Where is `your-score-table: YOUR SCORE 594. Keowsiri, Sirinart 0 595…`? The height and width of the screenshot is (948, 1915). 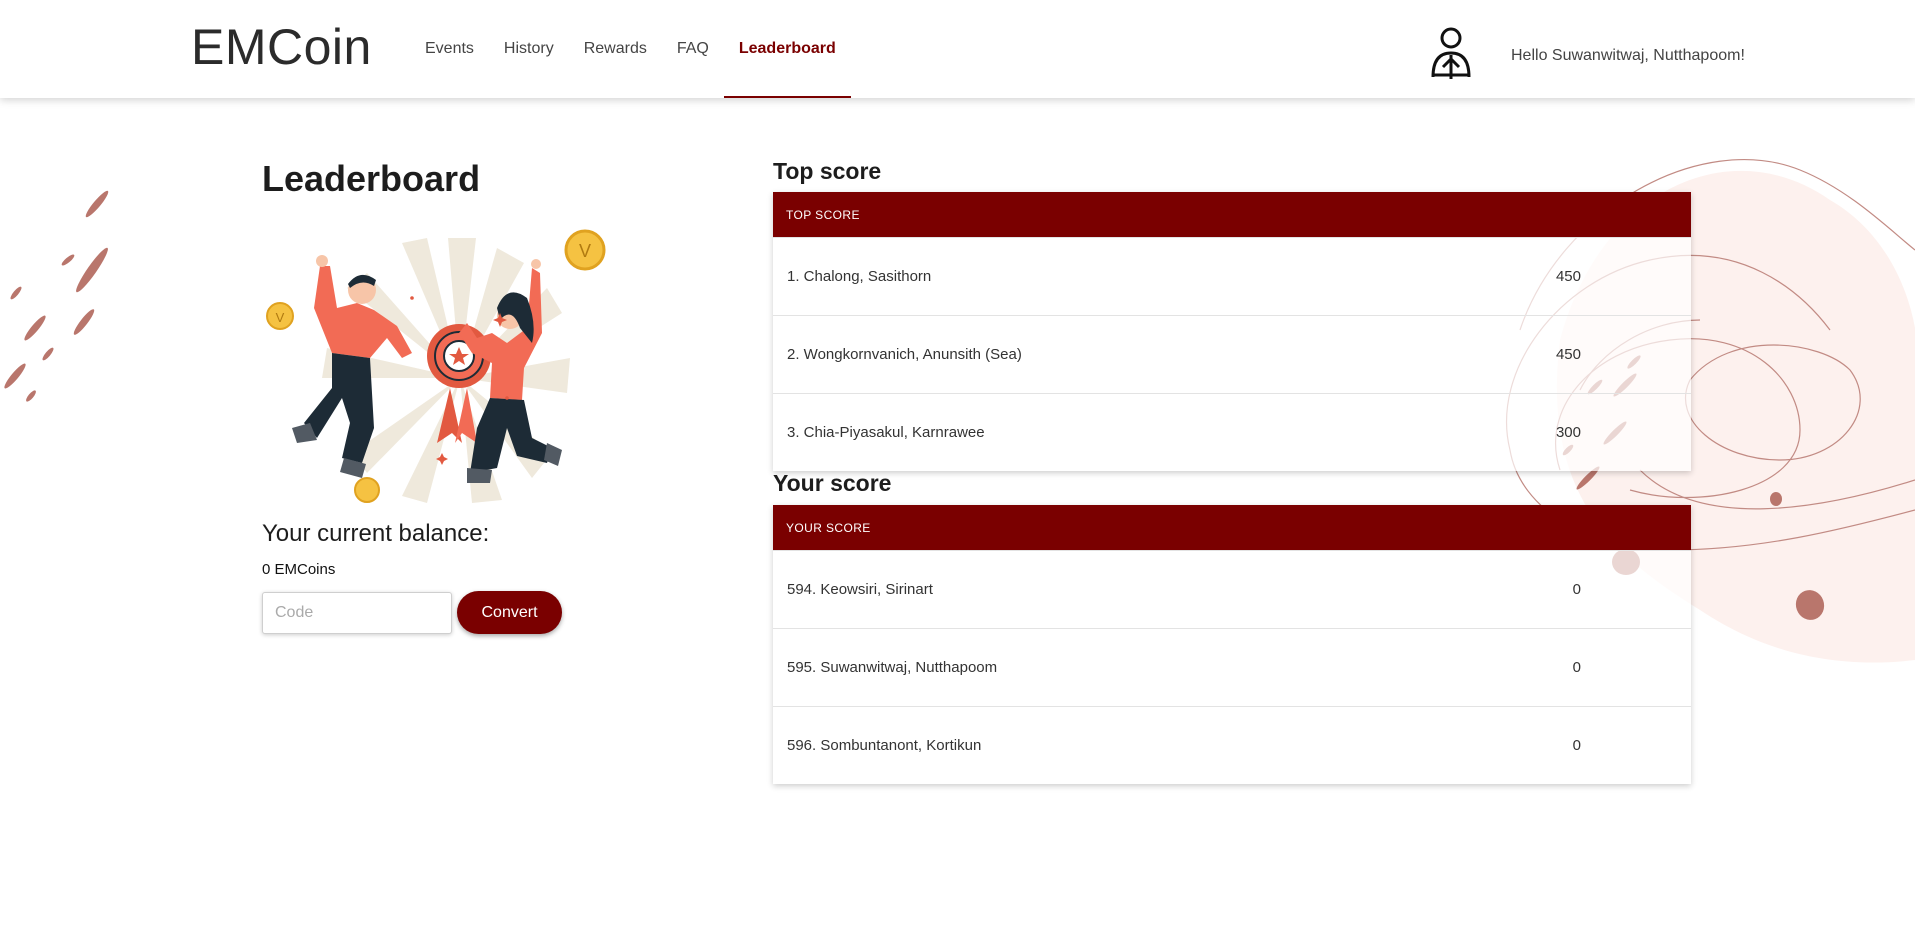 your-score-table: YOUR SCORE 594. Keowsiri, Sirinart 0 595… is located at coordinates (1232, 644).